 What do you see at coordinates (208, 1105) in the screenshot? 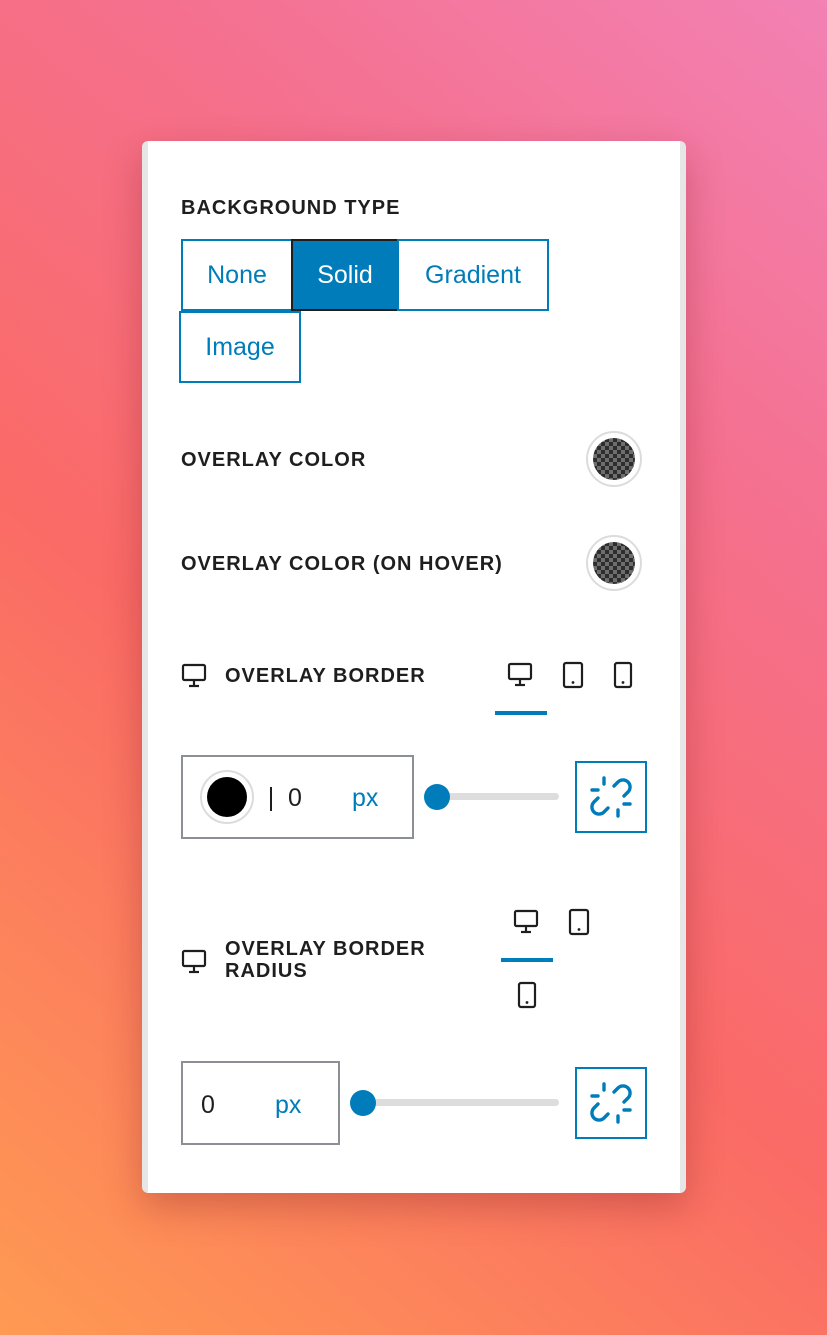
I see `border-radius-input: 0` at bounding box center [208, 1105].